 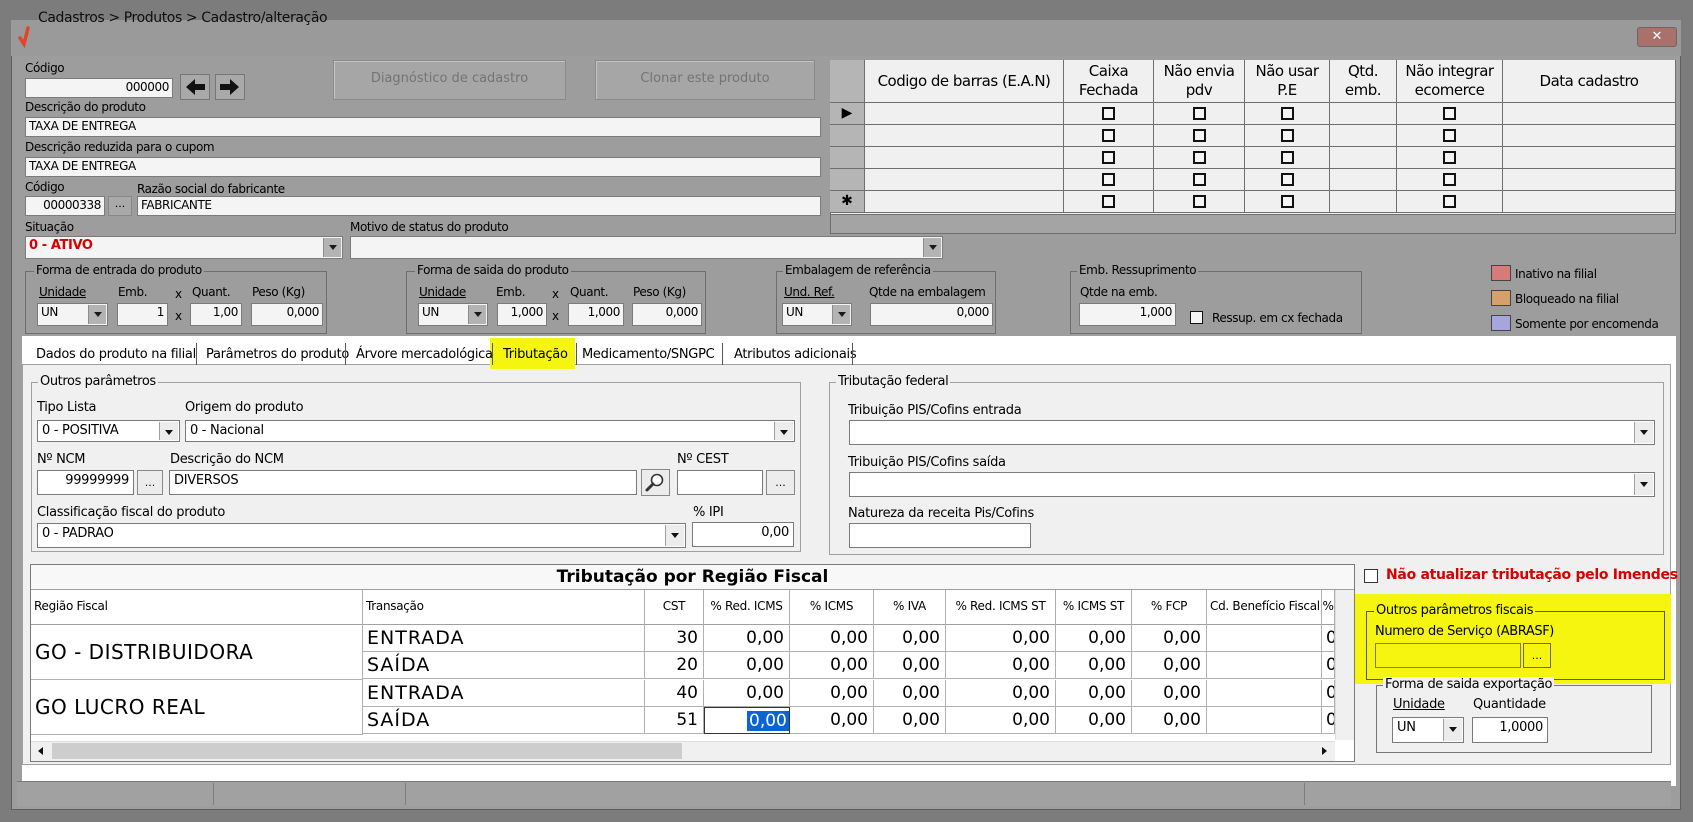 I want to click on vertical-scrollbar, so click(x=1344, y=665).